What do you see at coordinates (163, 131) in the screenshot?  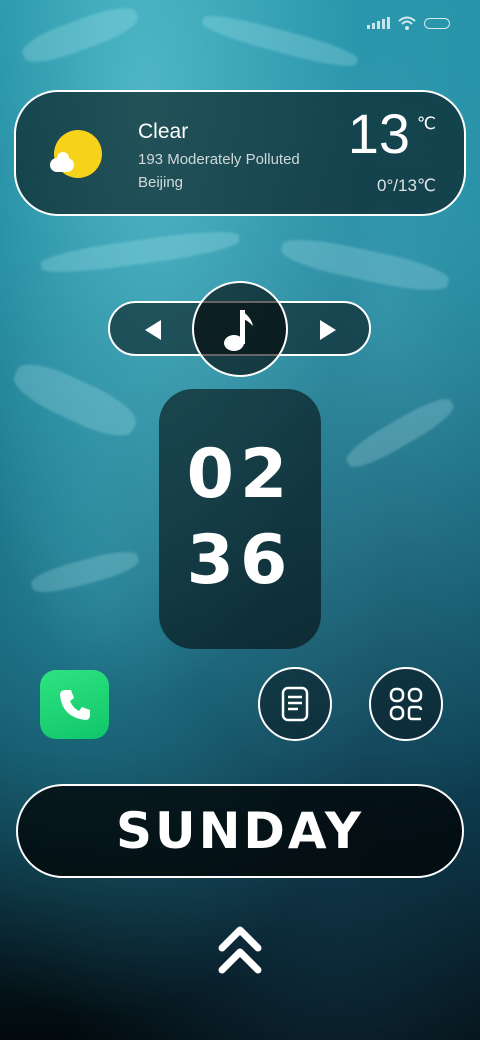 I see `weather-condition: Clear` at bounding box center [163, 131].